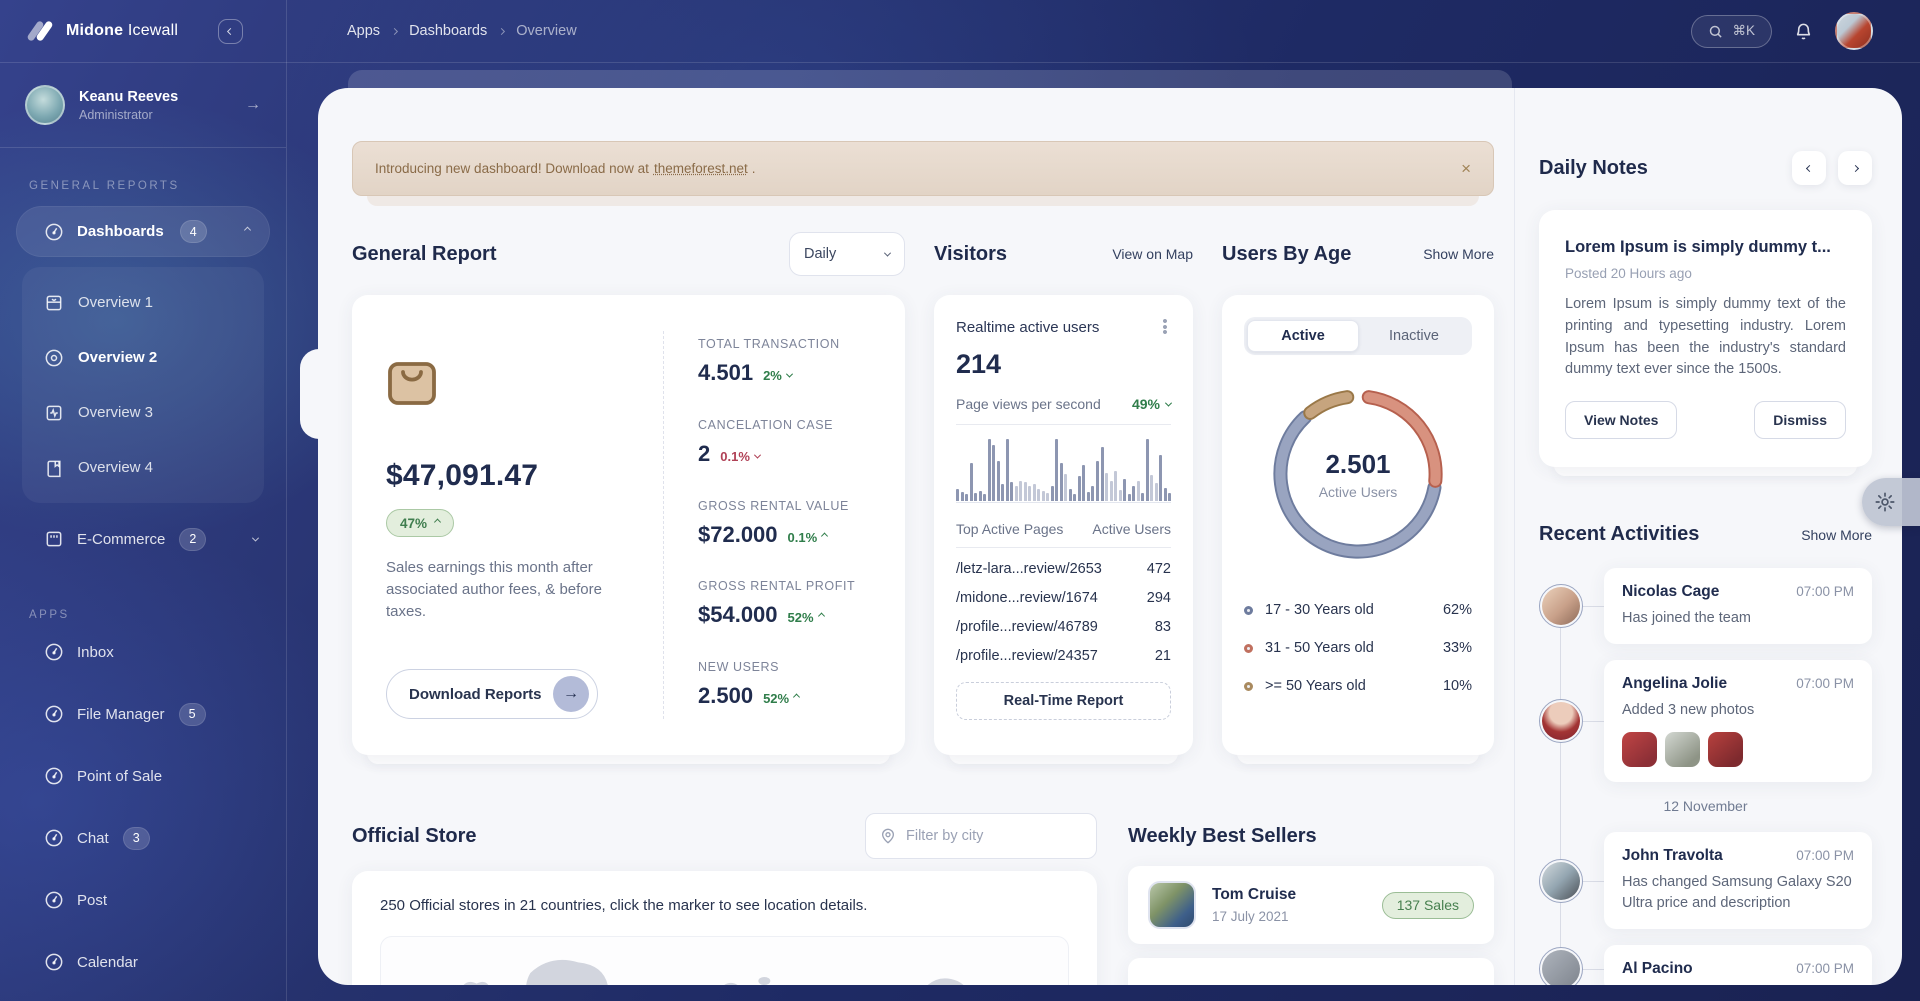  I want to click on sidebar-profile: Keanu Reeves Administrator →, so click(143, 105).